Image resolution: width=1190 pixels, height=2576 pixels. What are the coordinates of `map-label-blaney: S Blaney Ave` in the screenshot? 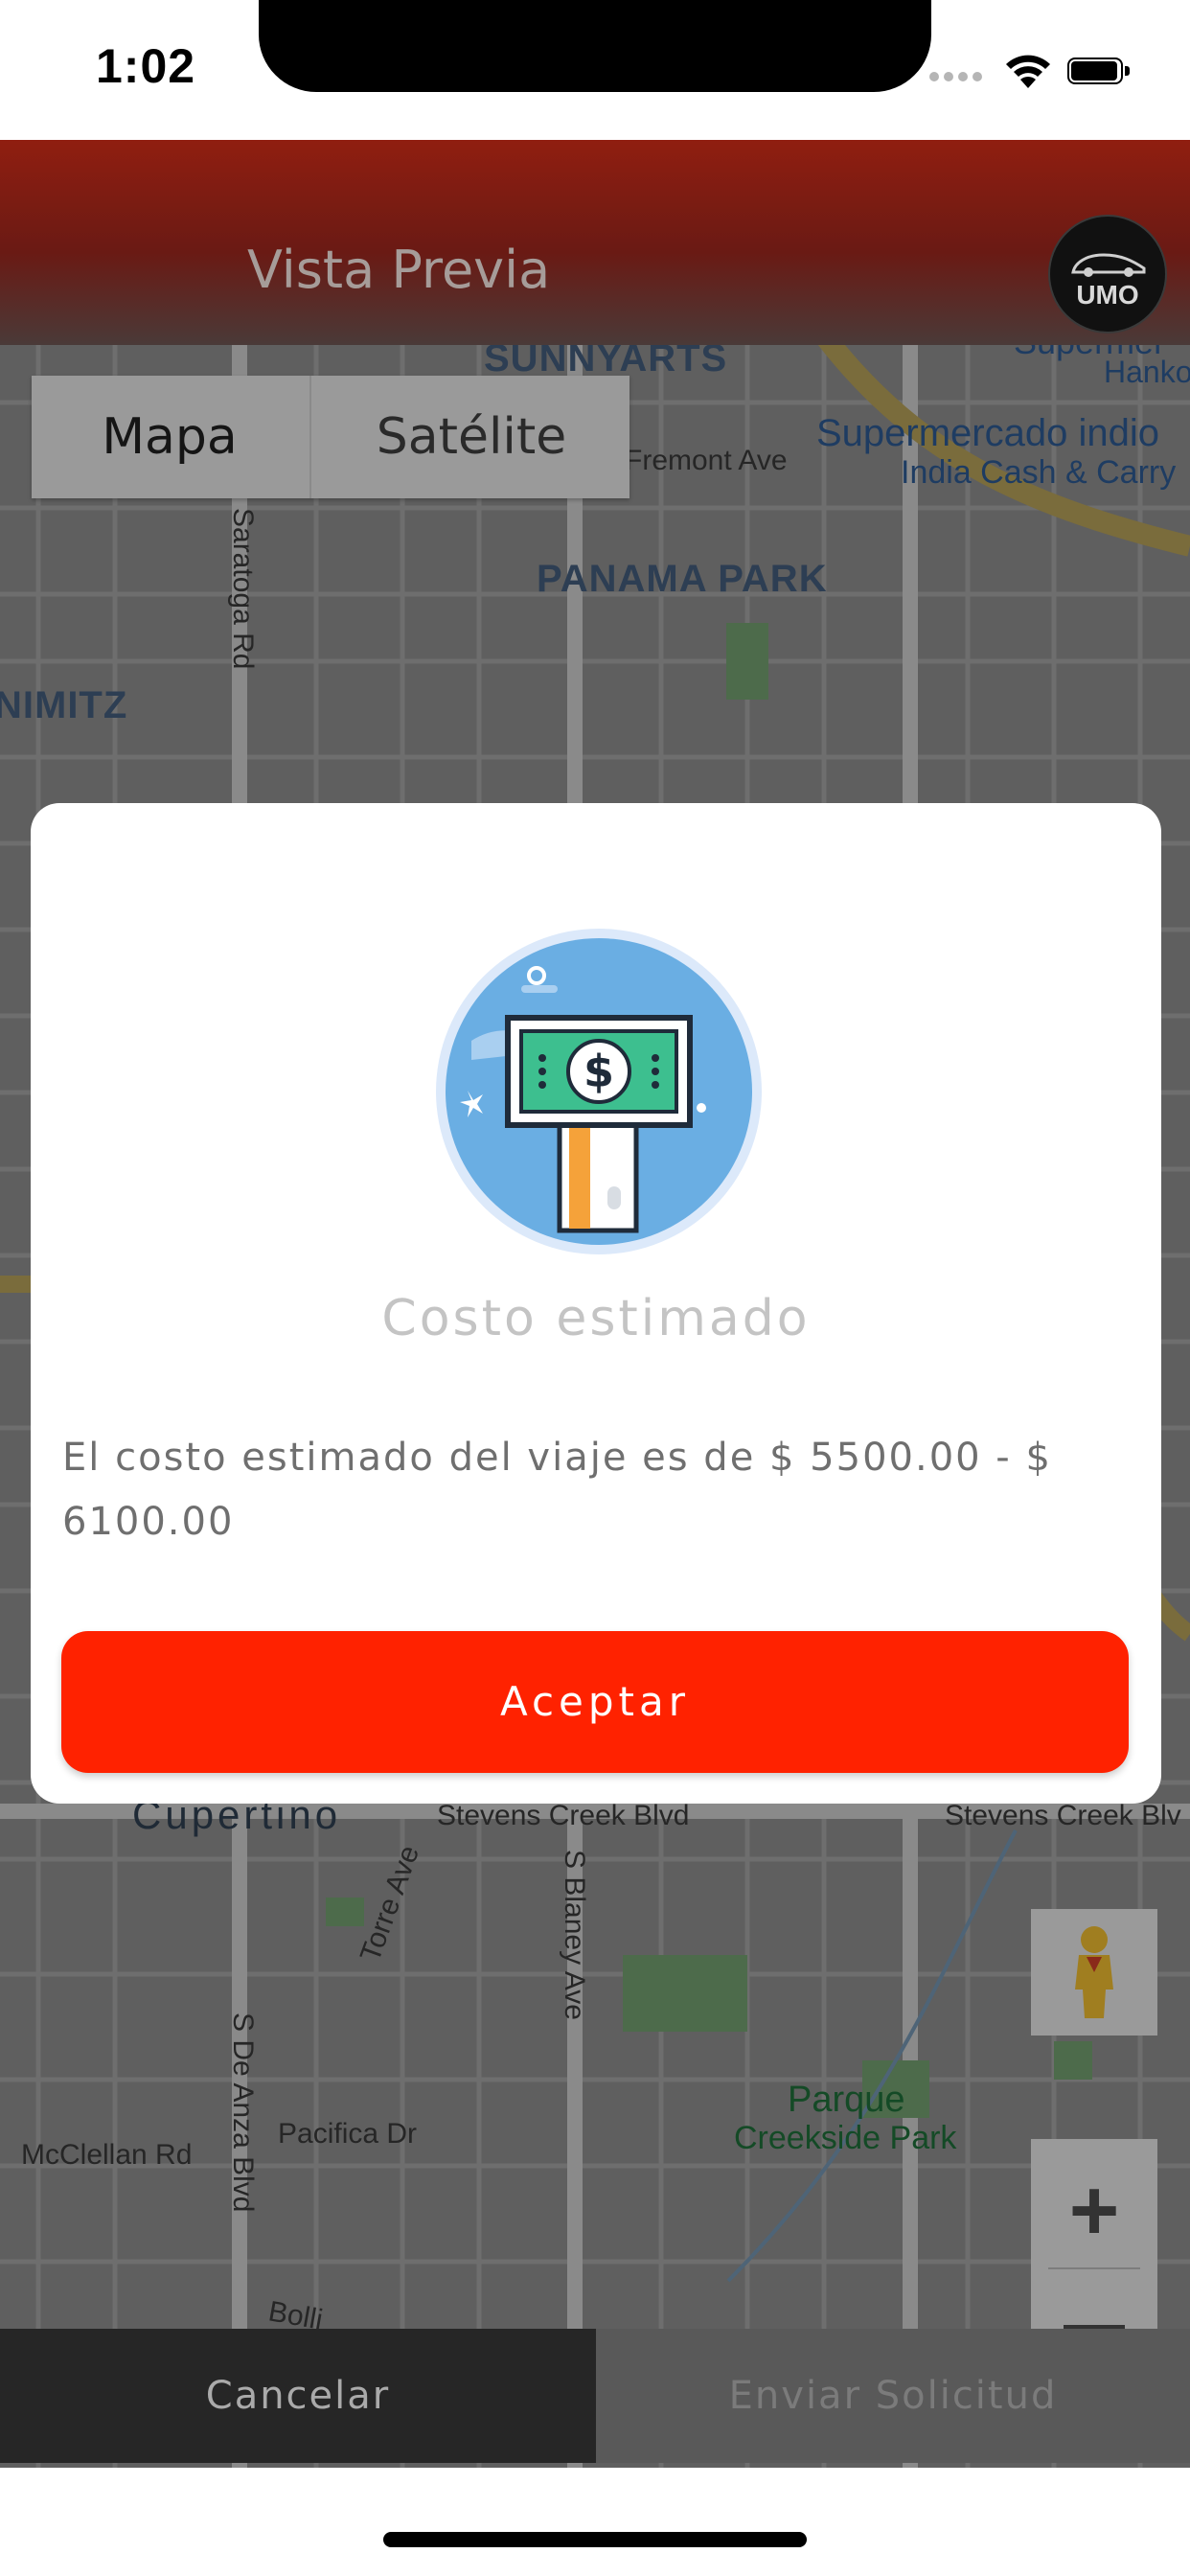 It's located at (574, 1935).